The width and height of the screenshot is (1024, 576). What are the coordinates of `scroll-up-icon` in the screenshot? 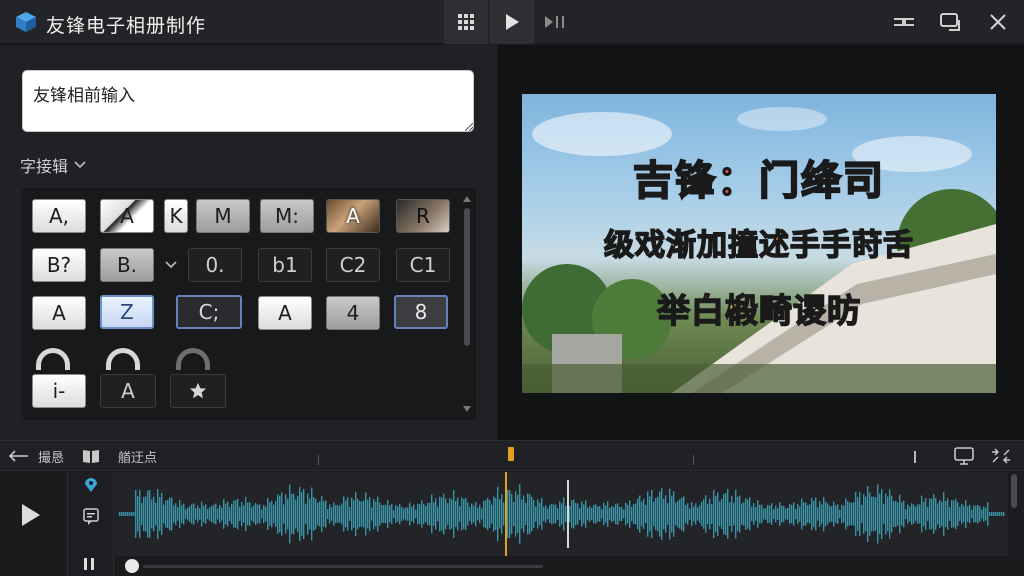 It's located at (467, 199).